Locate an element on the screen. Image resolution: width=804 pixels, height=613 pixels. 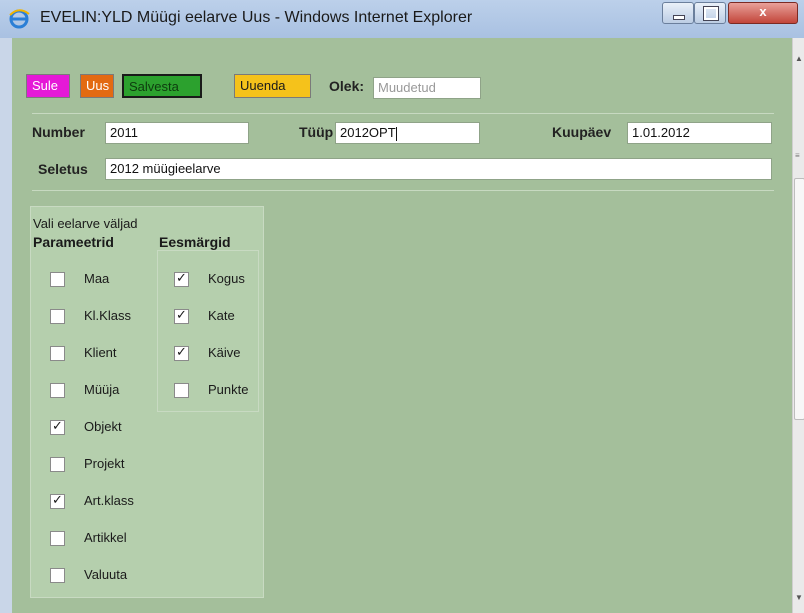
eesmark-label: Käive is located at coordinates (224, 352).